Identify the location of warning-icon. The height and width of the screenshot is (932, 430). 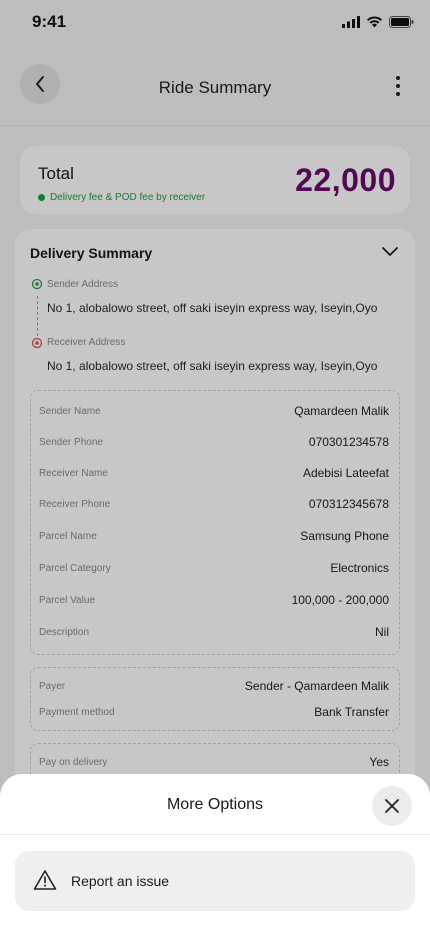
(45, 880).